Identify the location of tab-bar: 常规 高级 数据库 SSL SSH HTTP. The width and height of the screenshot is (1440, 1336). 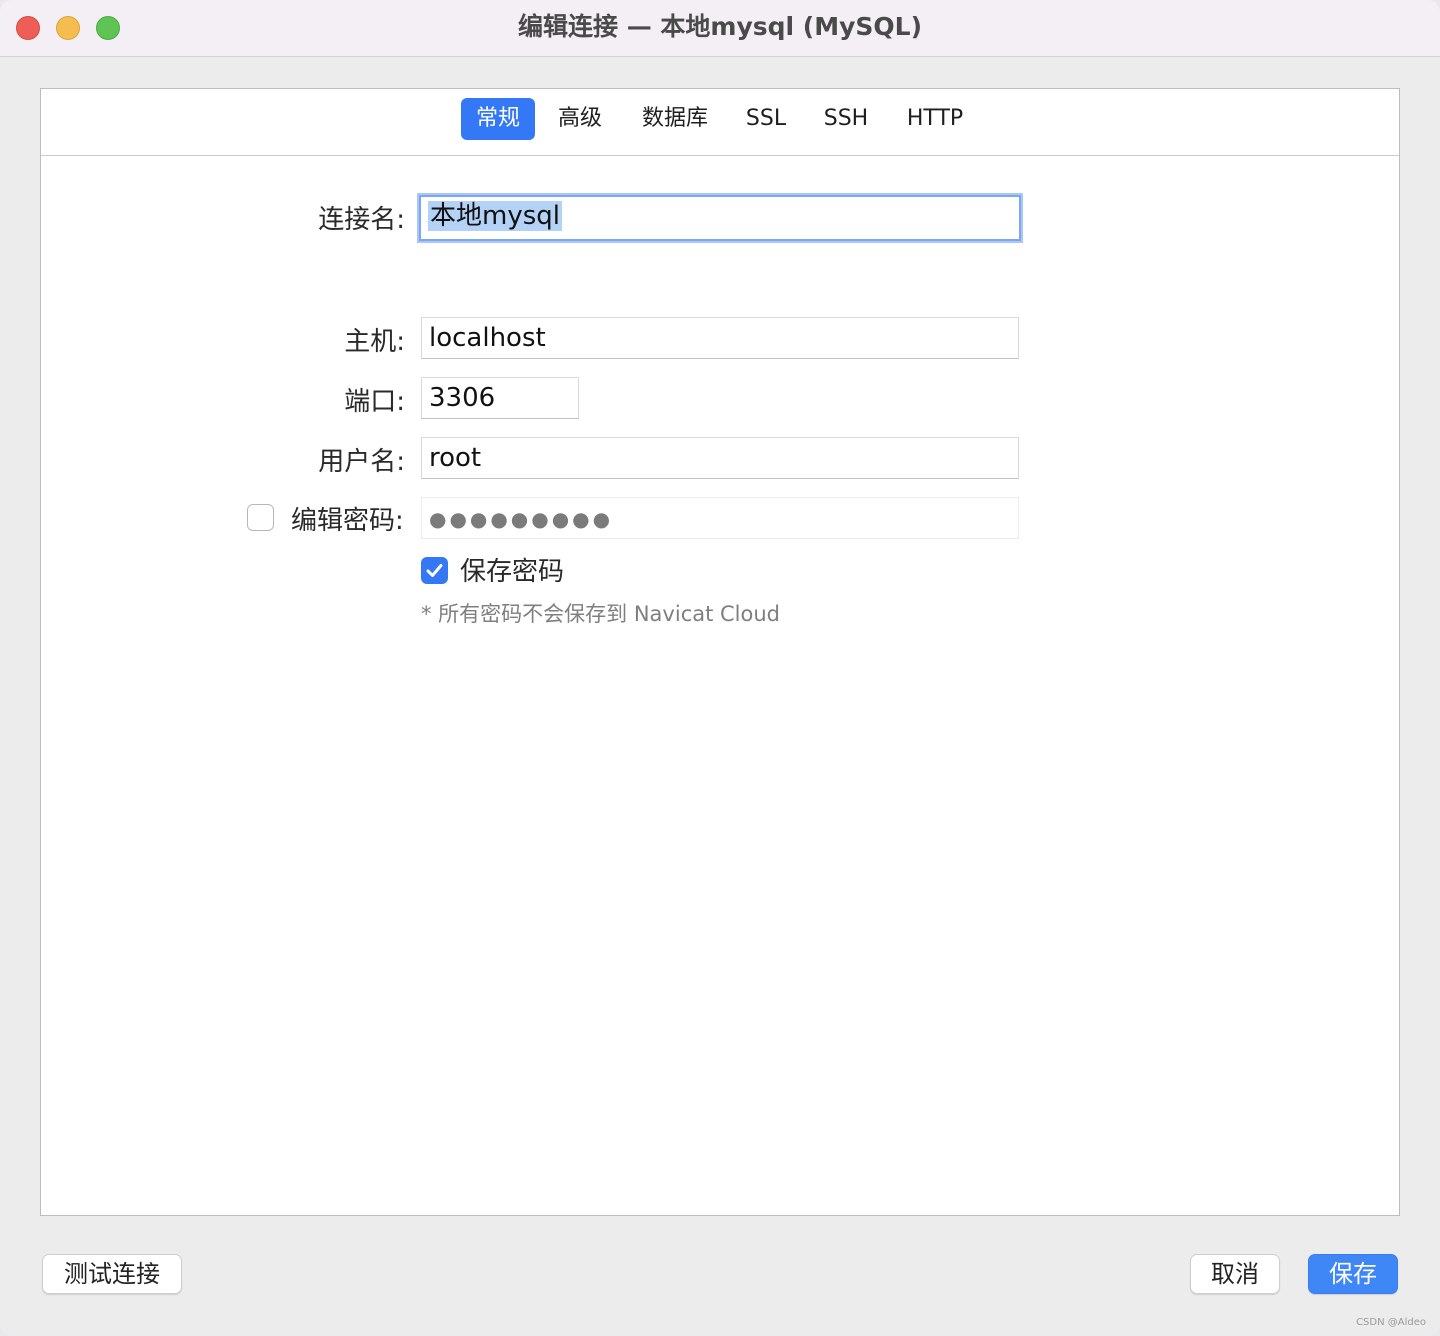
(720, 122).